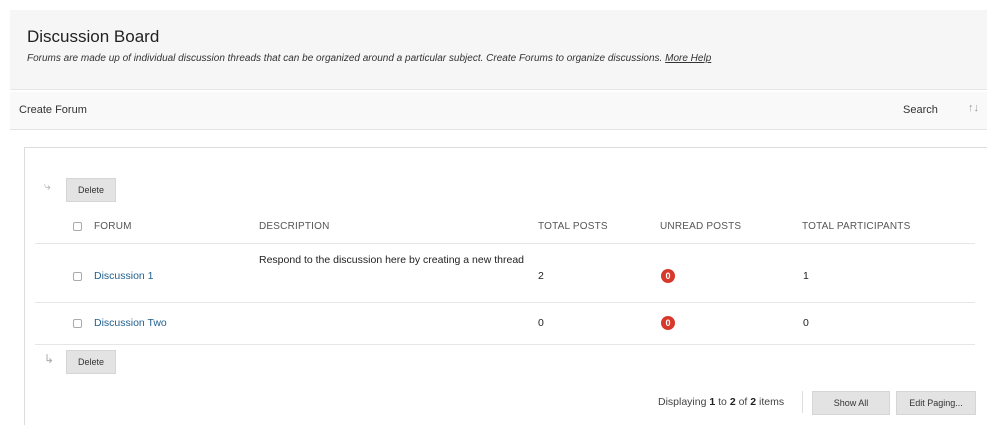 This screenshot has height=425, width=987. Describe the element at coordinates (851, 403) in the screenshot. I see `show-all-button: Show All` at that location.